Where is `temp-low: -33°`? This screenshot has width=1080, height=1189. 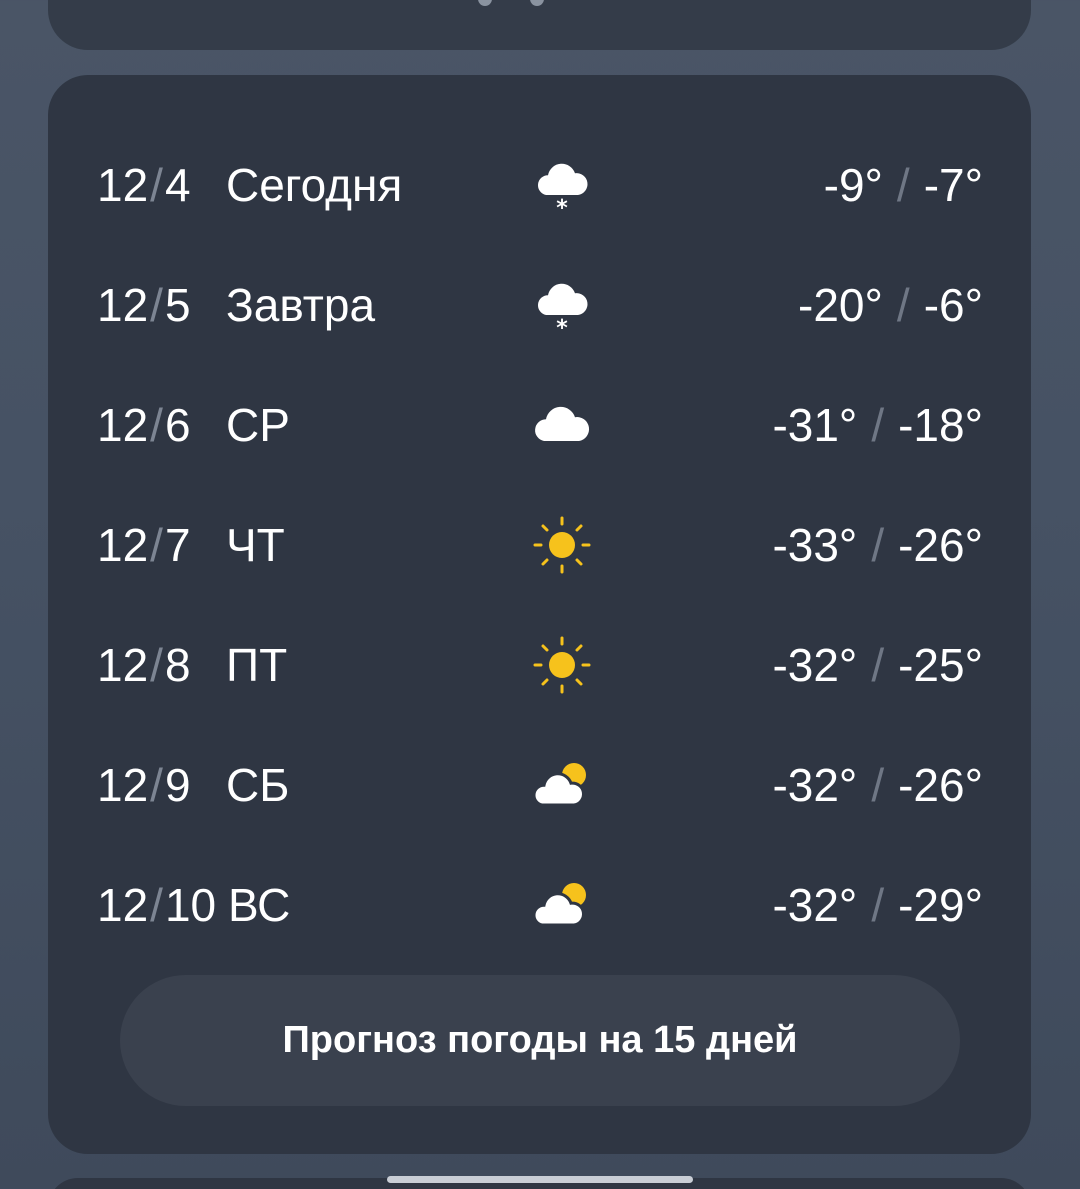 temp-low: -33° is located at coordinates (815, 545).